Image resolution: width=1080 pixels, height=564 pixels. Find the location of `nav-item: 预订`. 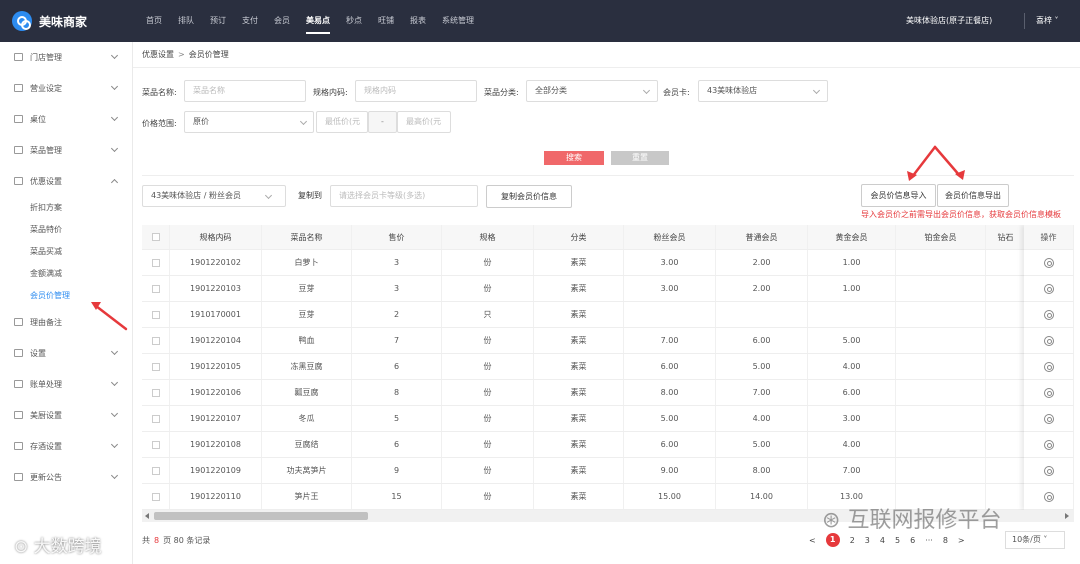

nav-item: 预订 is located at coordinates (218, 21).